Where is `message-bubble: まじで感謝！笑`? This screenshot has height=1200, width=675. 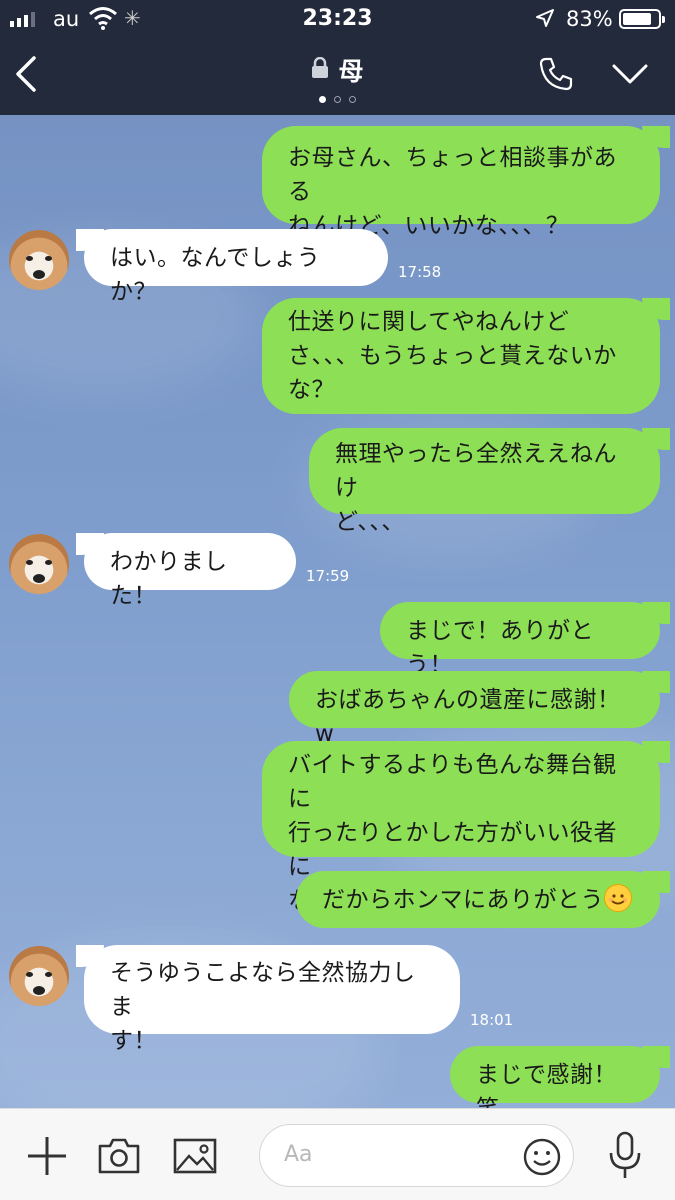 message-bubble: まじで感謝！笑 is located at coordinates (555, 1077).